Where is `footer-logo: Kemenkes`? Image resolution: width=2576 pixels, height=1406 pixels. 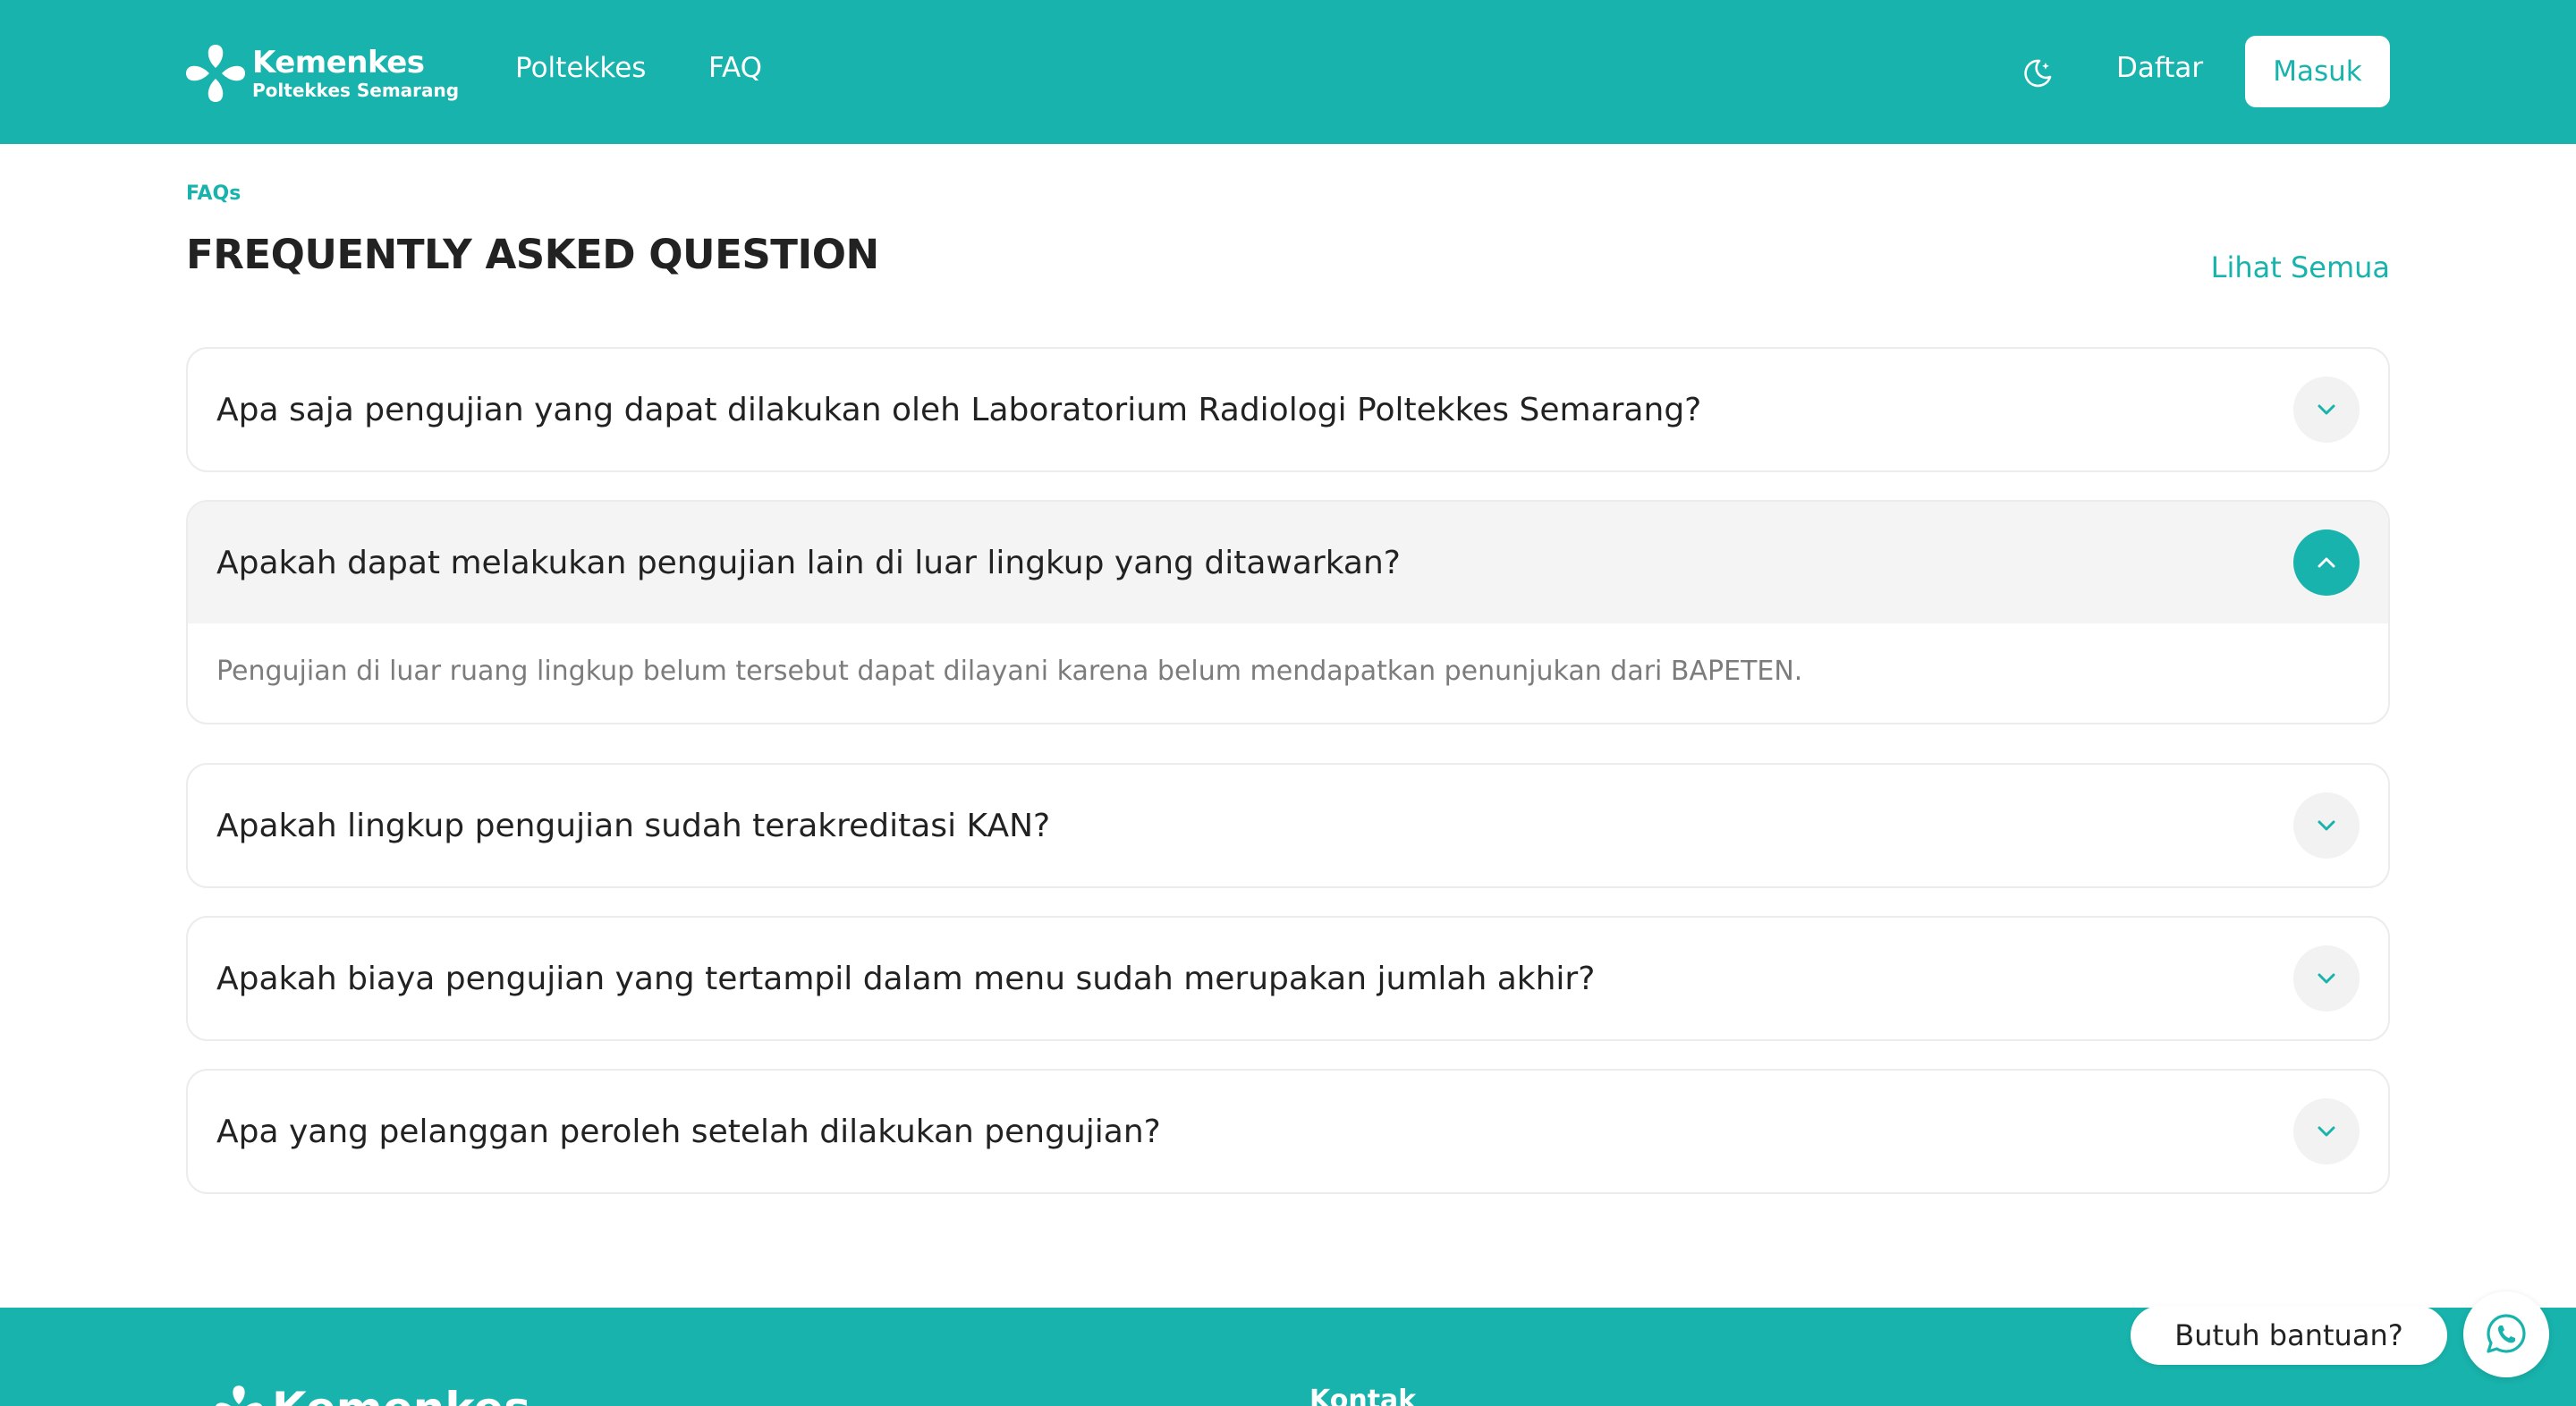
footer-logo: Kemenkes is located at coordinates (371, 1395).